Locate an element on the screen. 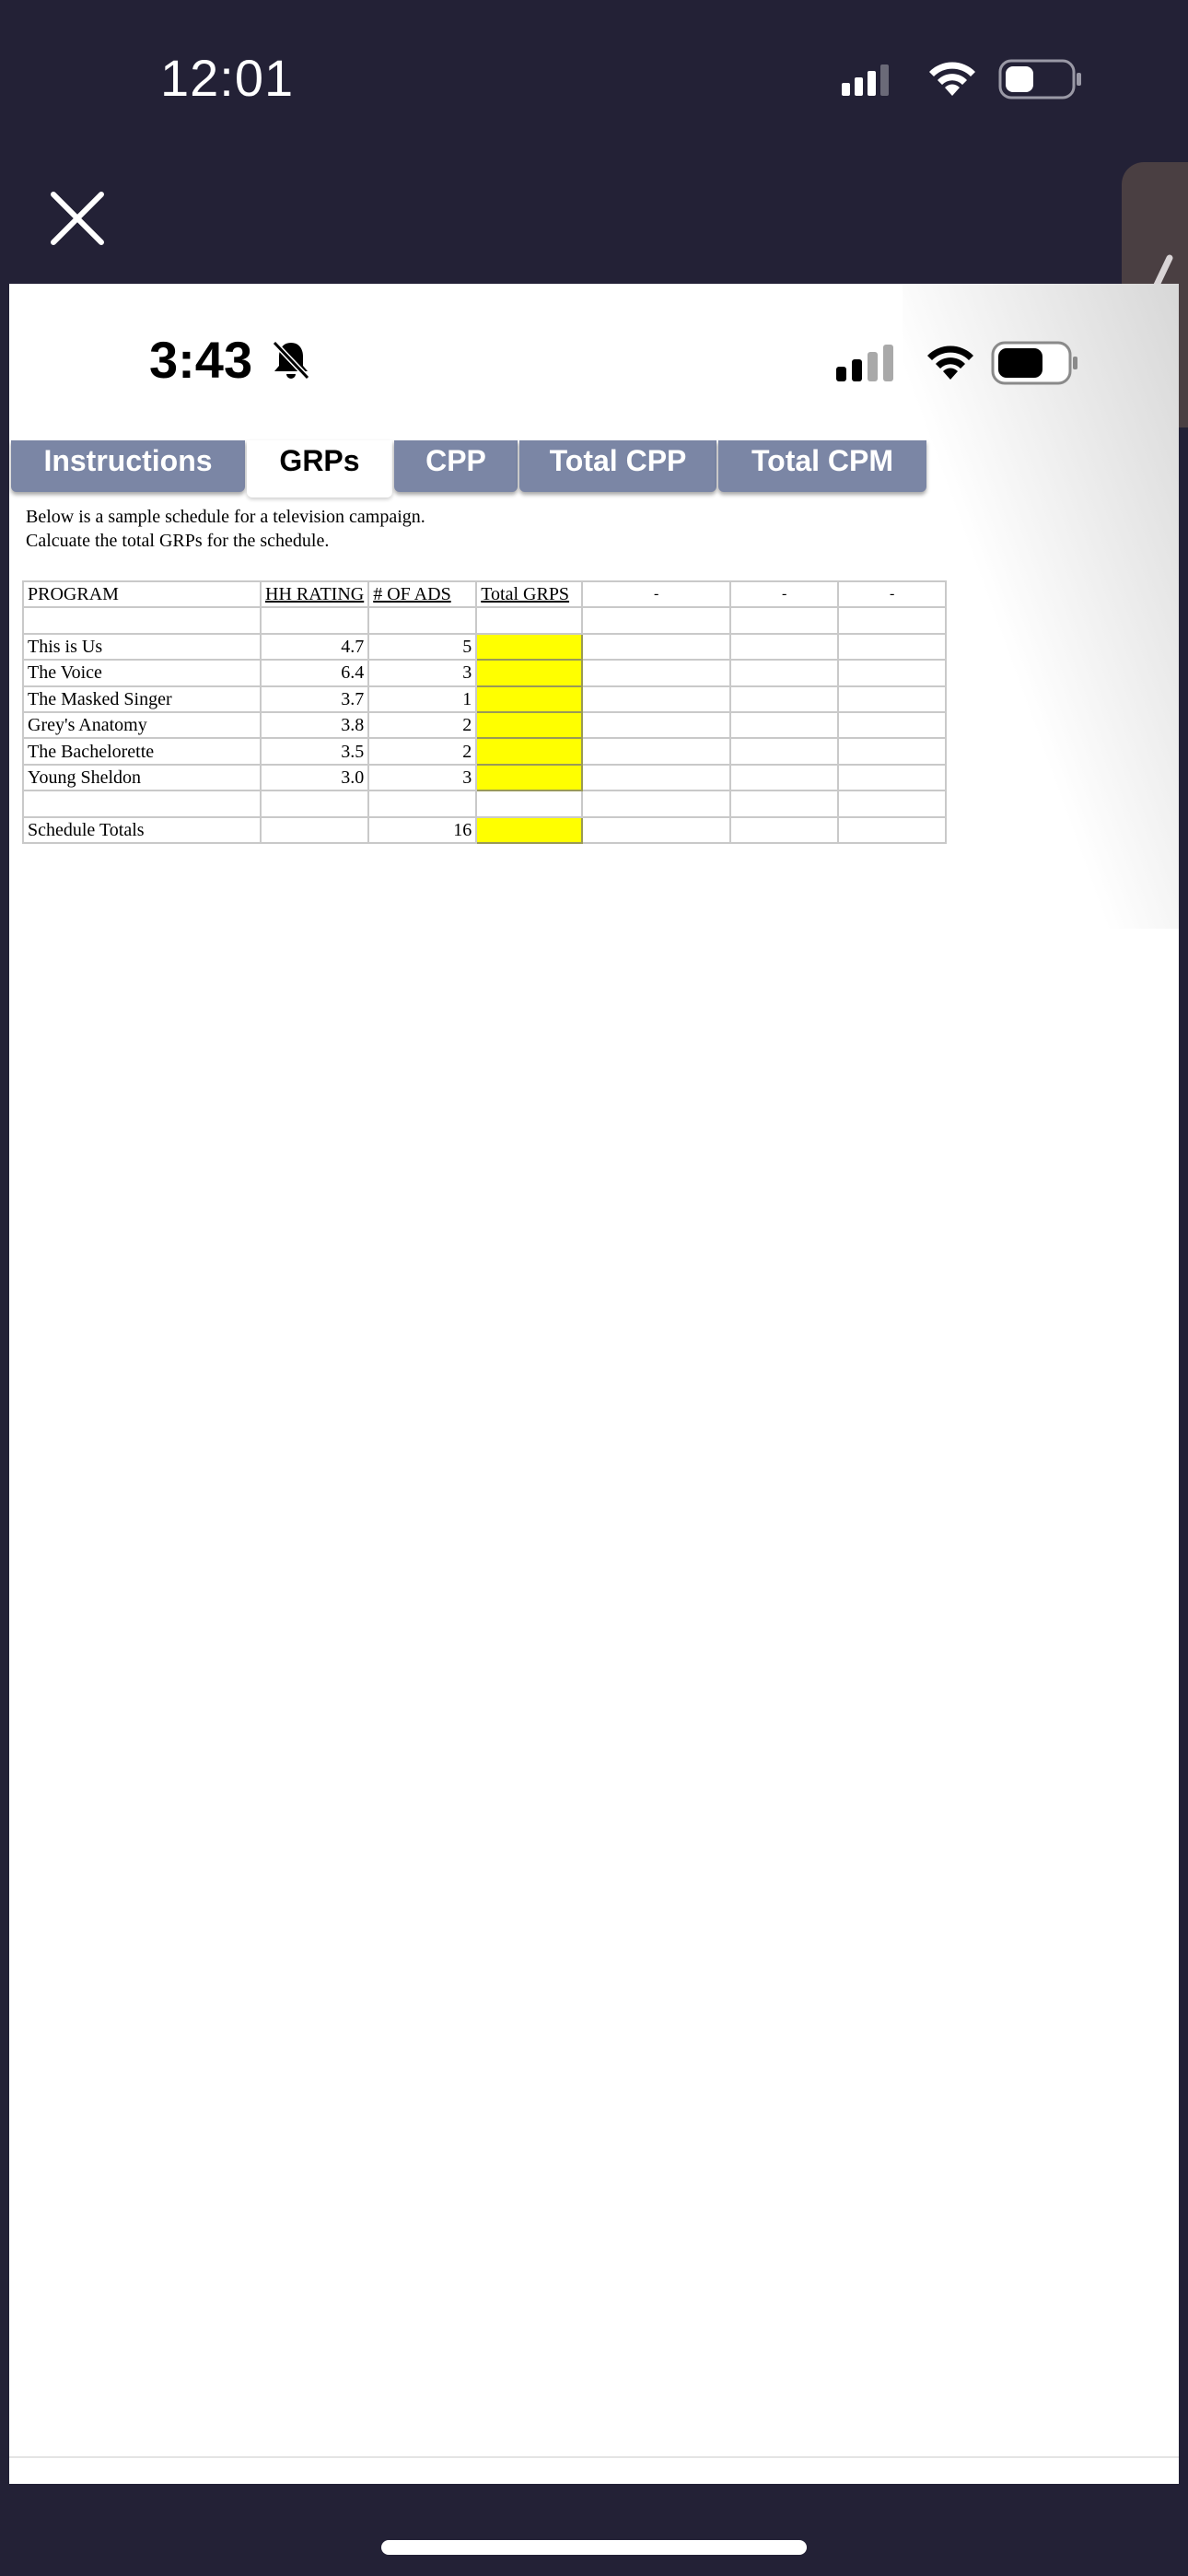 The image size is (1188, 2576). totals-label: Schedule Totals is located at coordinates (142, 829).